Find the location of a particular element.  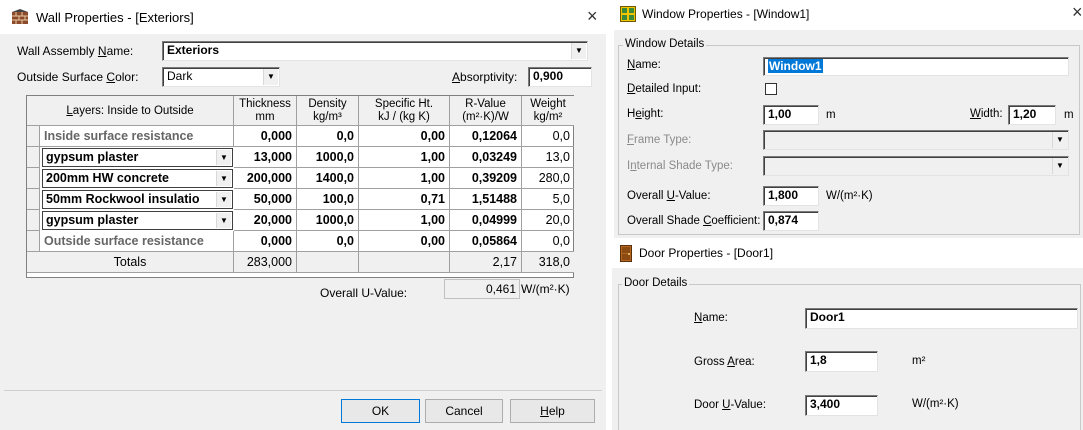

layer-material-select: 200mm HW concrete ▼ is located at coordinates (137, 178).